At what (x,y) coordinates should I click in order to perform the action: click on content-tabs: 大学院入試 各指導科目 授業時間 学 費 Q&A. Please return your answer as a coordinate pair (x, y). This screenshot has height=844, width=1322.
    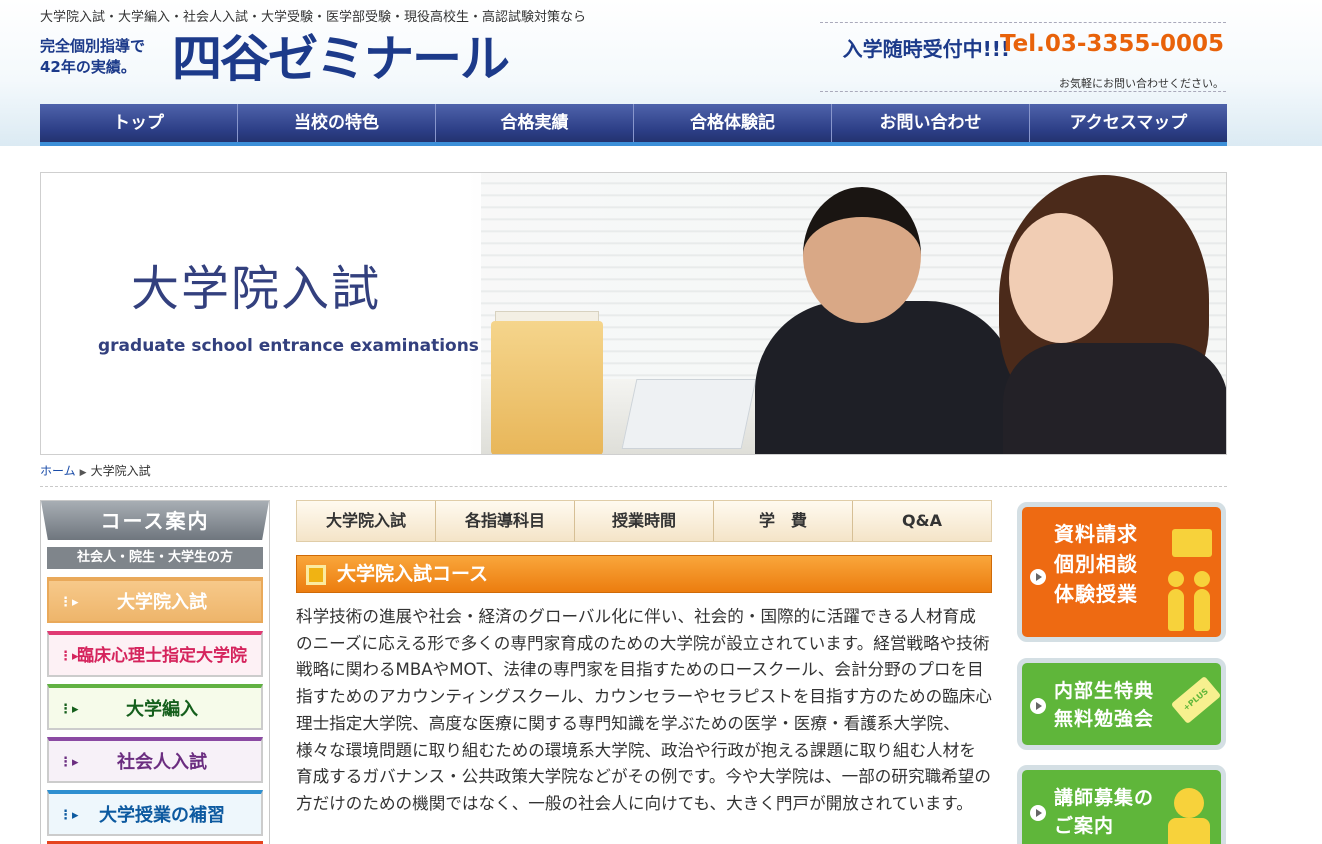
    Looking at the image, I should click on (644, 521).